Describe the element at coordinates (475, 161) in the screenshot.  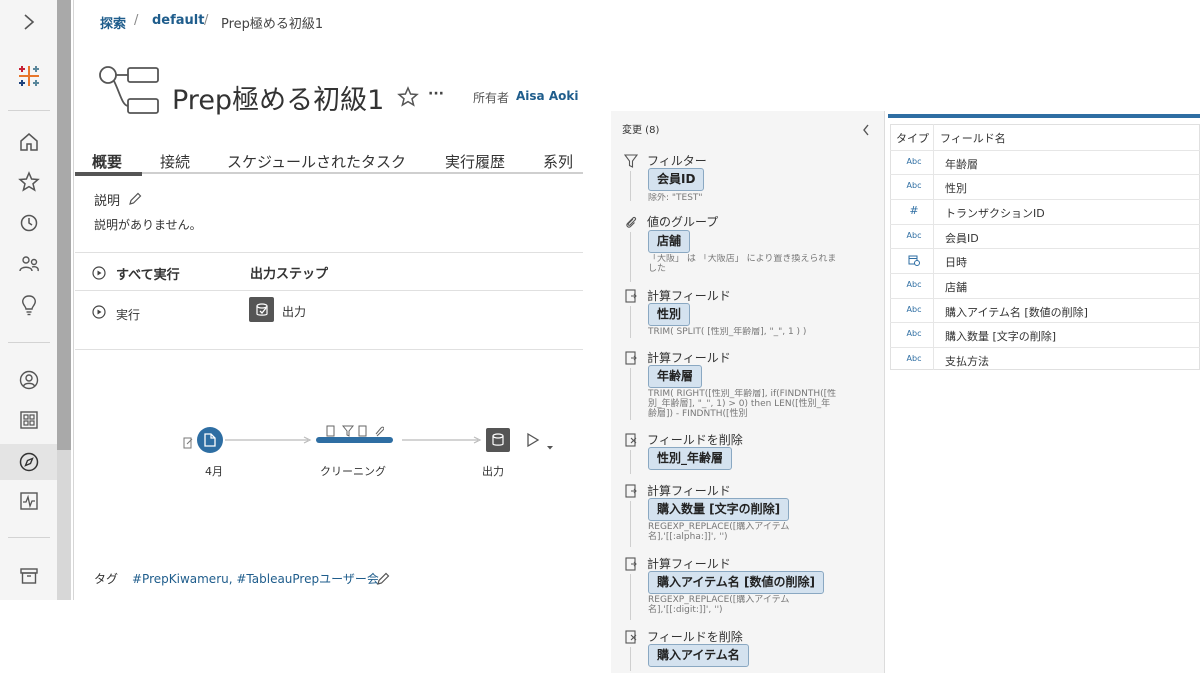
I see `tab-run-history: 実行履歴` at that location.